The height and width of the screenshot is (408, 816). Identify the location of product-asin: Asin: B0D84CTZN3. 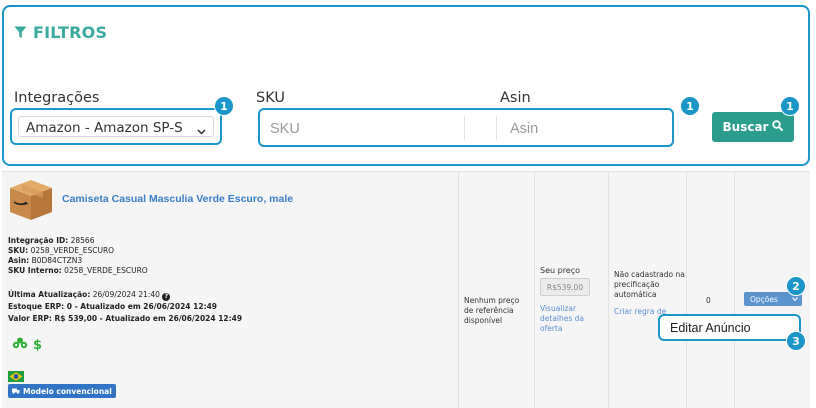
(45, 260).